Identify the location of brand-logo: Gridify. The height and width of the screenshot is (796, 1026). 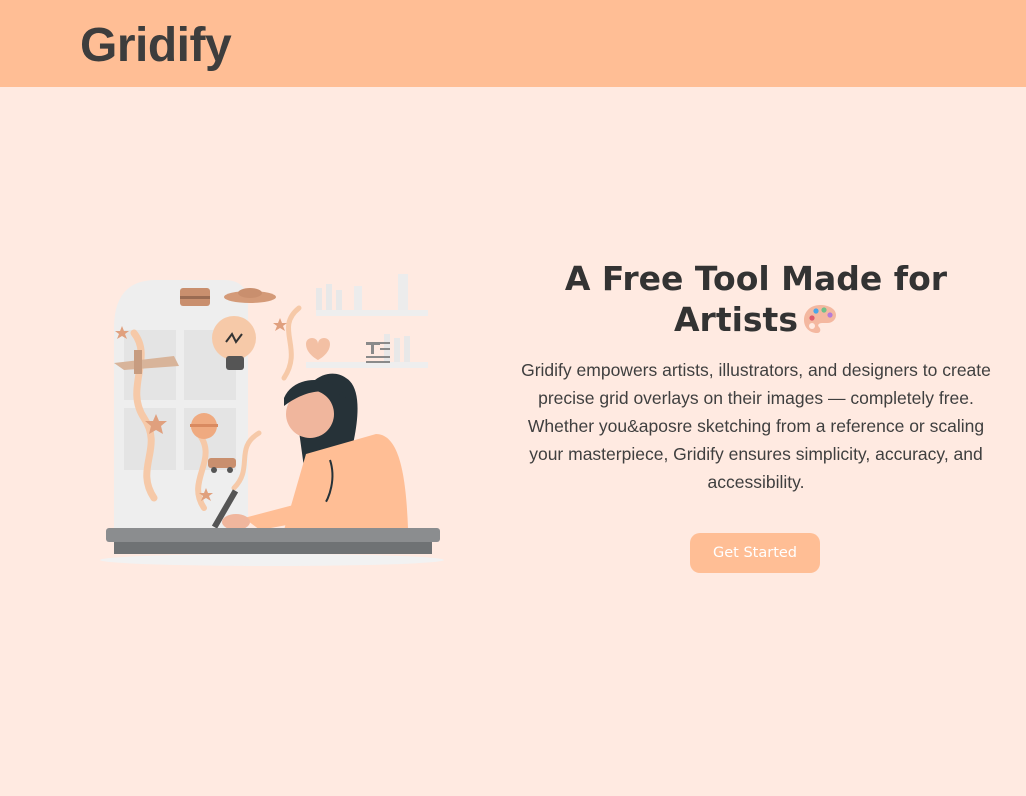
(156, 46).